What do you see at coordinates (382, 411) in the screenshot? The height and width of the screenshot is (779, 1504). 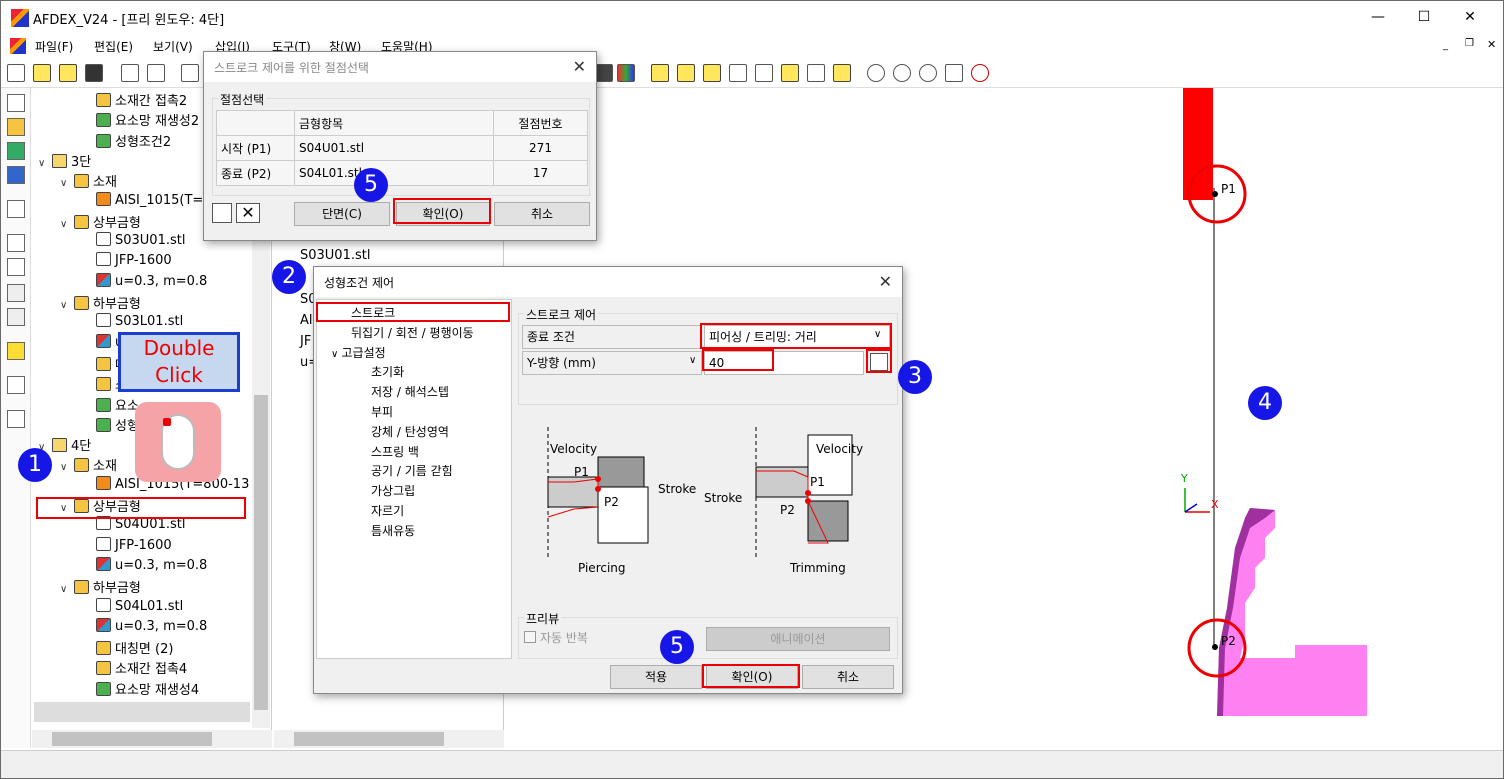 I see `nav-item: 부피` at bounding box center [382, 411].